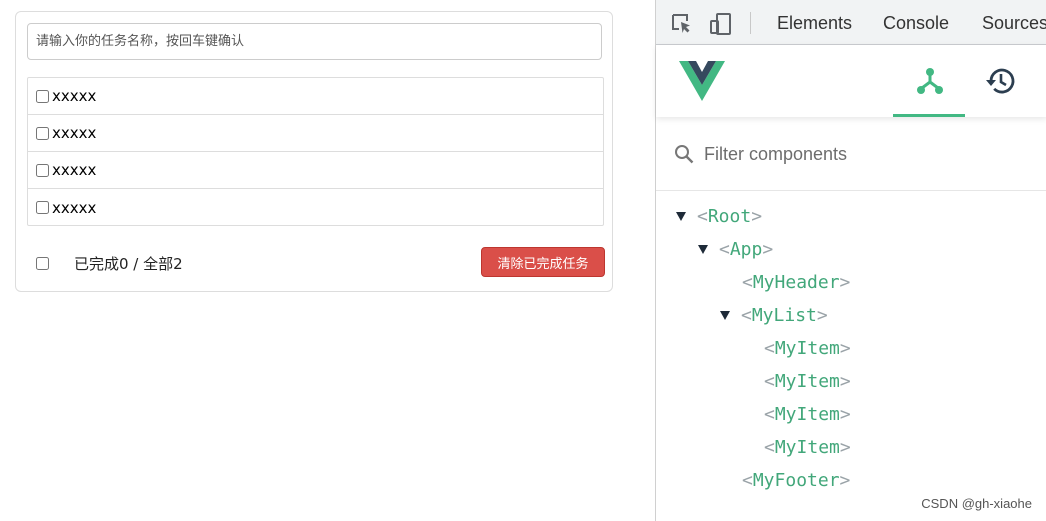 This screenshot has width=1046, height=521. Describe the element at coordinates (851, 81) in the screenshot. I see `vue-devtools-header` at that location.